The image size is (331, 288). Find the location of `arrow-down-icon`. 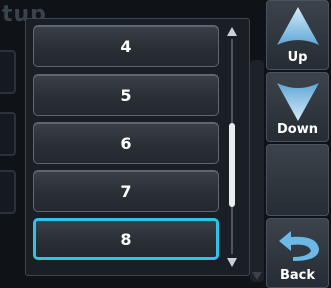

arrow-down-icon is located at coordinates (298, 102).